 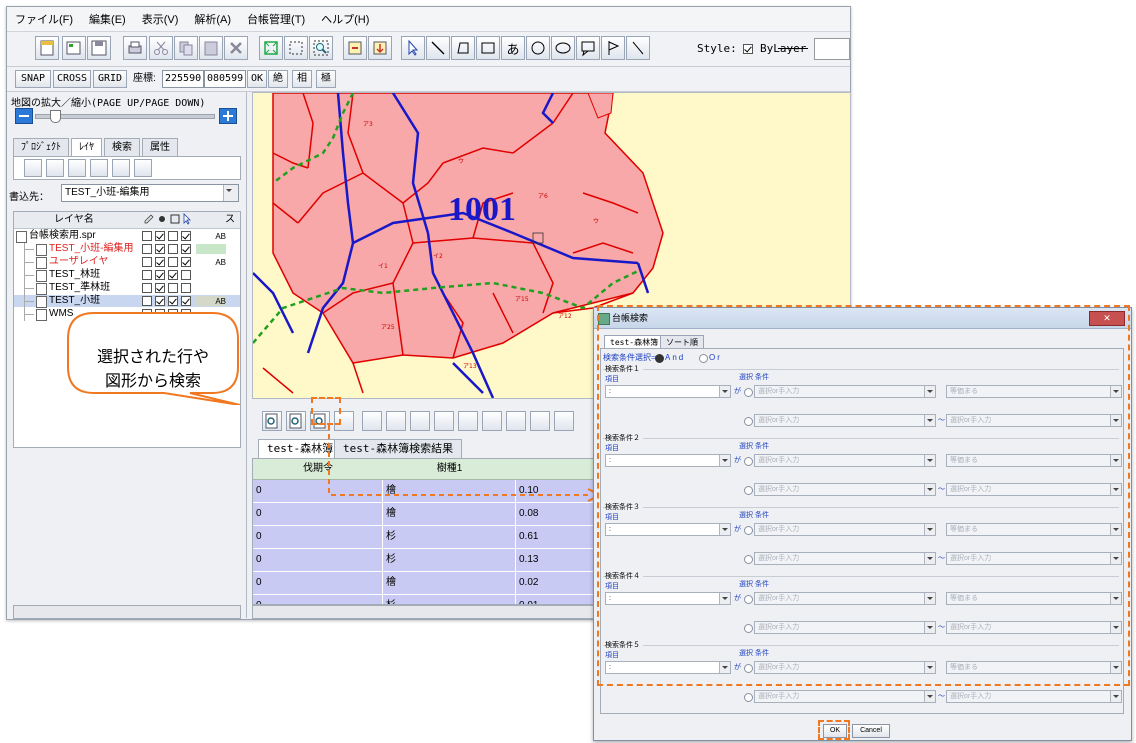 What do you see at coordinates (183, 79) in the screenshot?
I see `coord-x-input: 225590` at bounding box center [183, 79].